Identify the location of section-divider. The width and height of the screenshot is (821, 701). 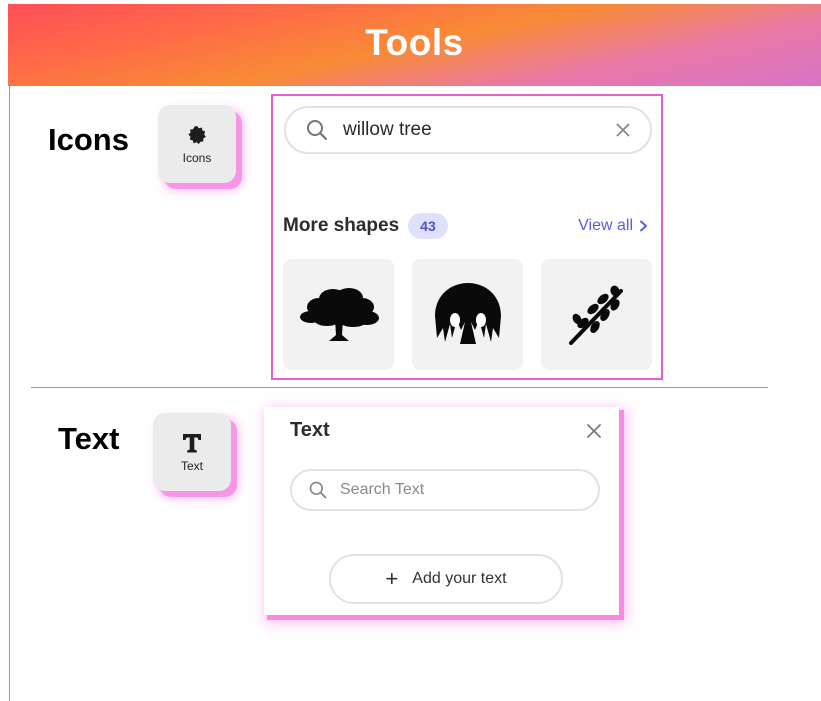
(399, 387).